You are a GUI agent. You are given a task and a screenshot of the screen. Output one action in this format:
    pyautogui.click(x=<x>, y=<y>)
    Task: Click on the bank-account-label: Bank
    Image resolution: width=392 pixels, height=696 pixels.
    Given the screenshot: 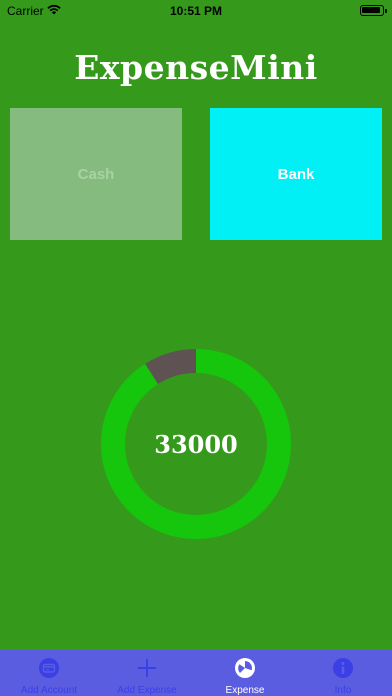 What is the action you would take?
    pyautogui.click(x=296, y=174)
    